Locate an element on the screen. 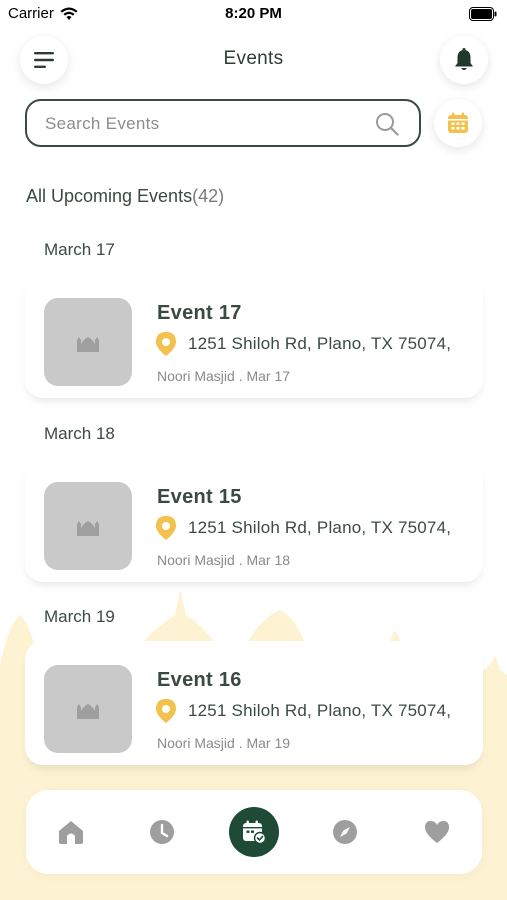 This screenshot has height=900, width=507. bell-icon is located at coordinates (464, 59).